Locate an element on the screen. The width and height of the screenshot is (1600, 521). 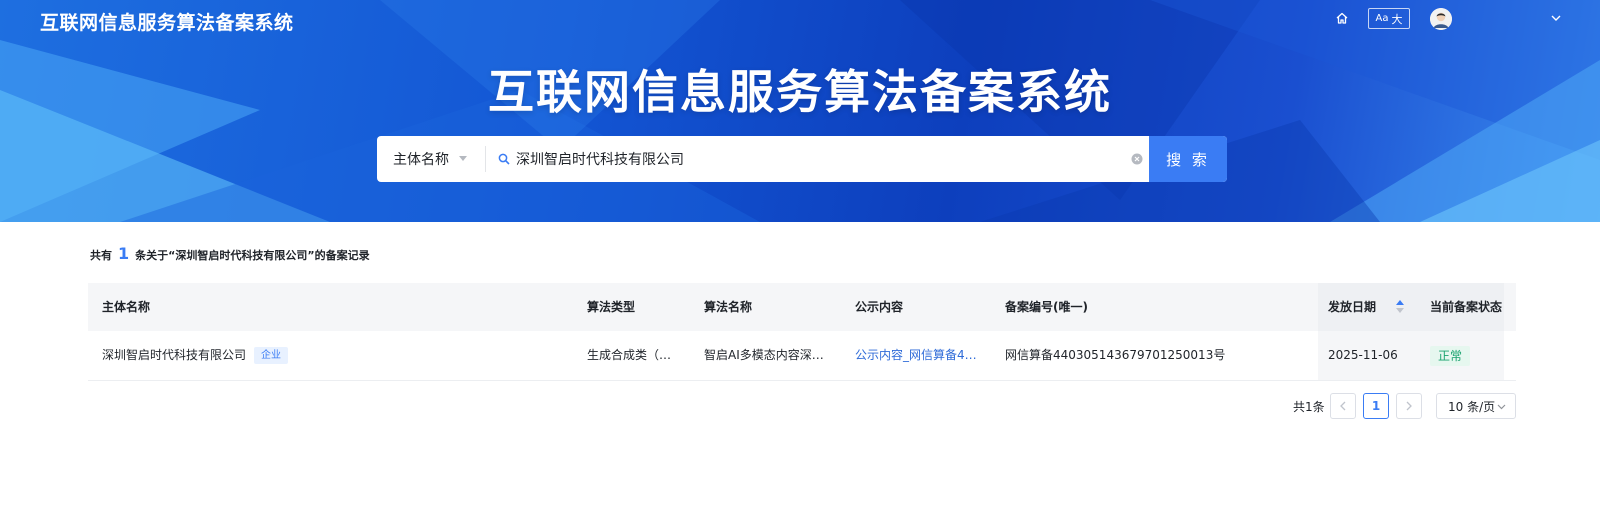
column-header-issue-date: 发放日期 is located at coordinates (1352, 307).